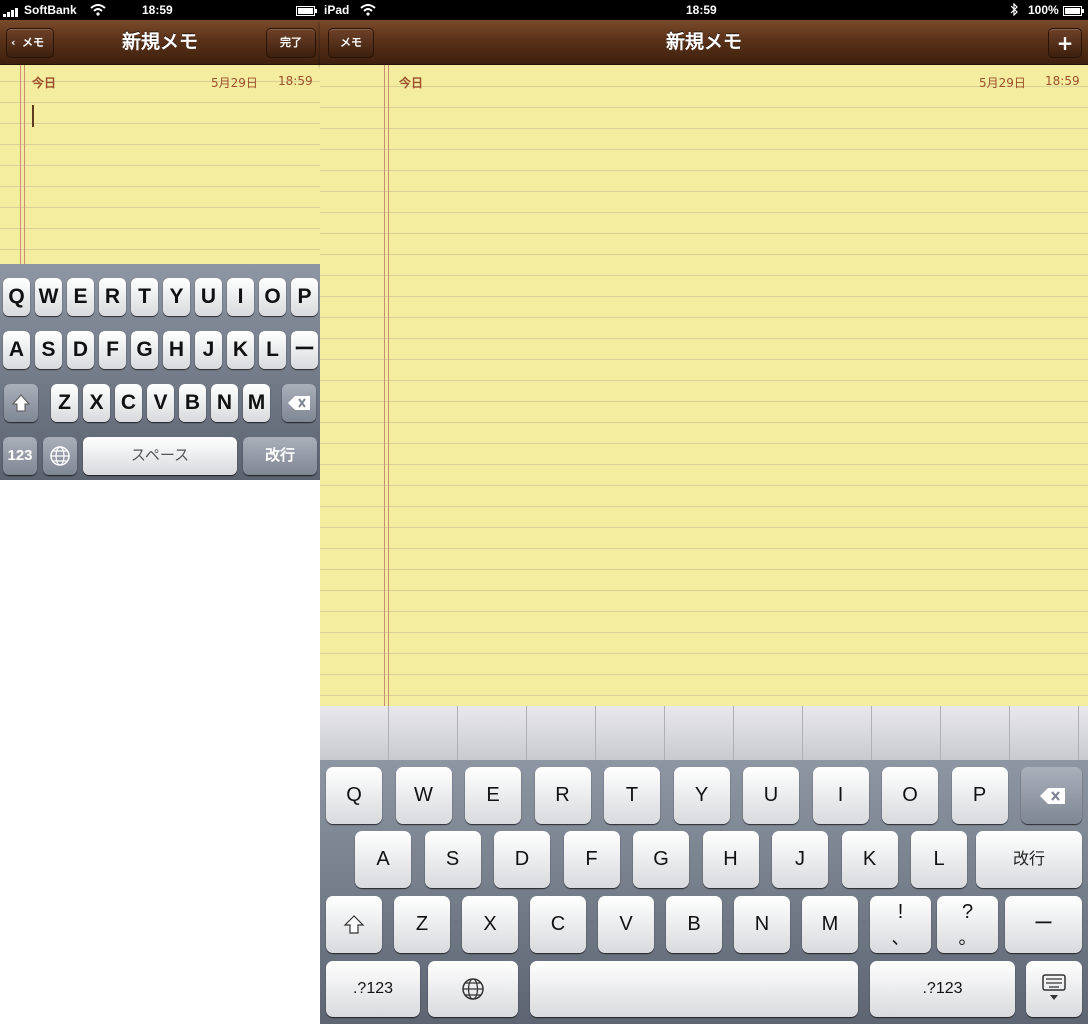 This screenshot has height=1024, width=1088. What do you see at coordinates (304, 297) in the screenshot?
I see `iphone-key-p: P` at bounding box center [304, 297].